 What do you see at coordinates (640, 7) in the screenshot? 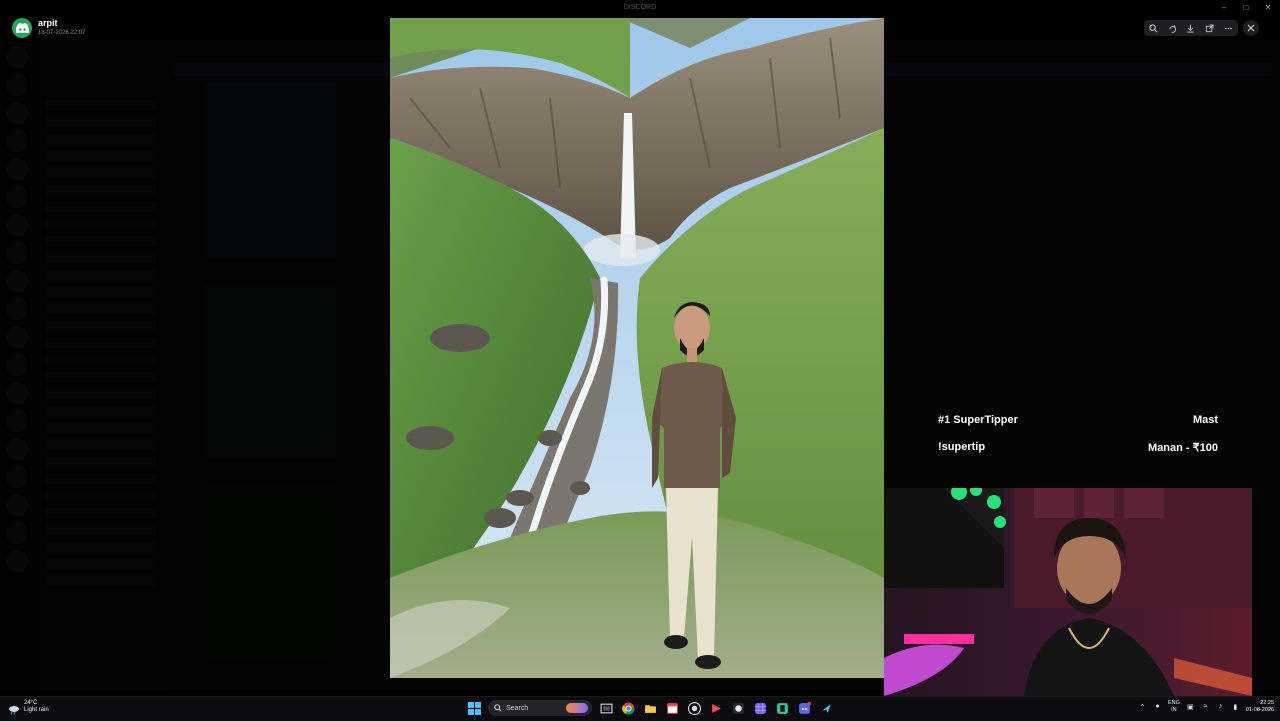
I see `app-title: DISCORD` at bounding box center [640, 7].